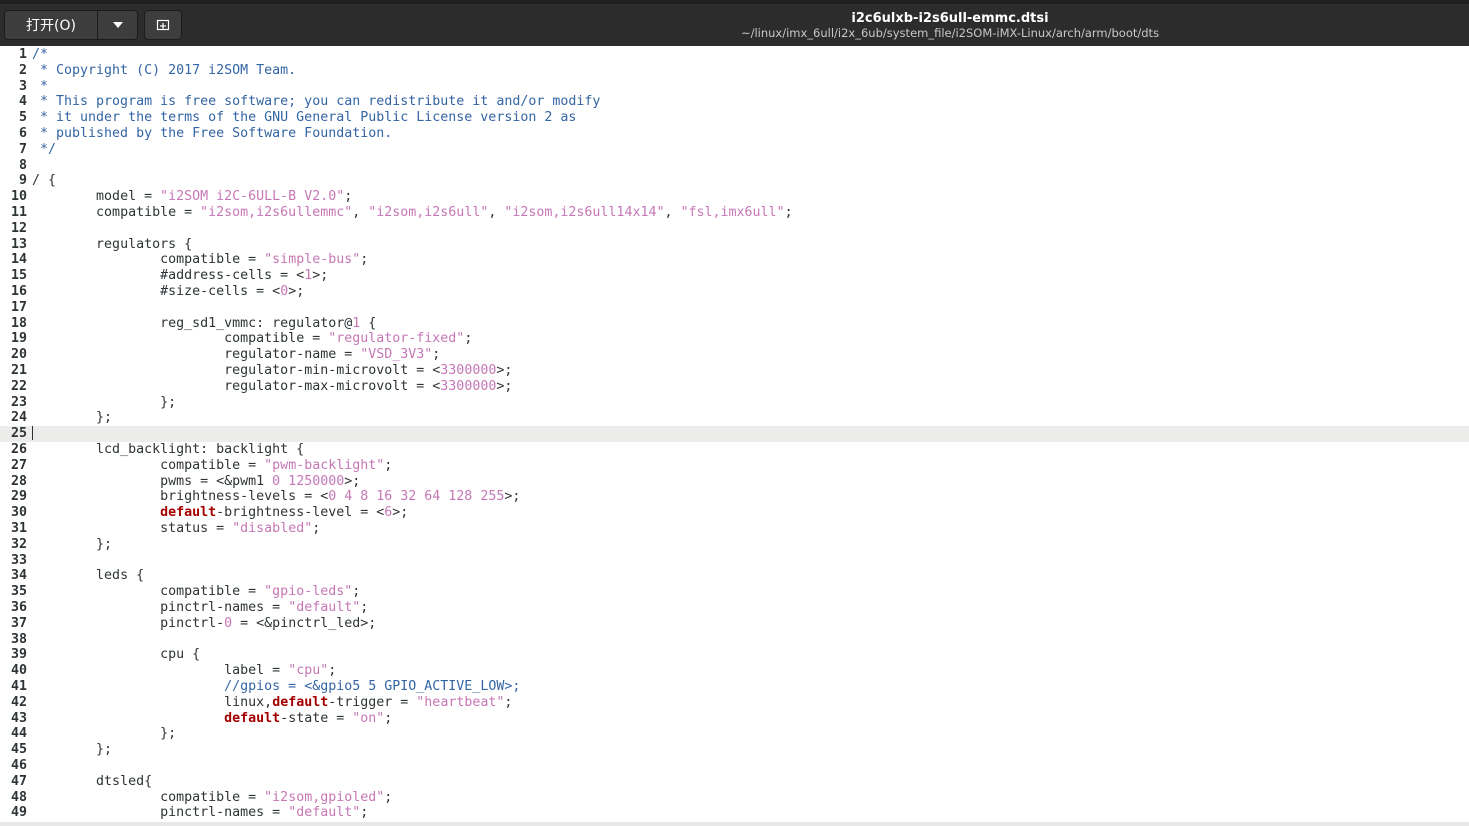 The width and height of the screenshot is (1469, 826). I want to click on code-line: 30 default-brightness-level = <6>;, so click(734, 513).